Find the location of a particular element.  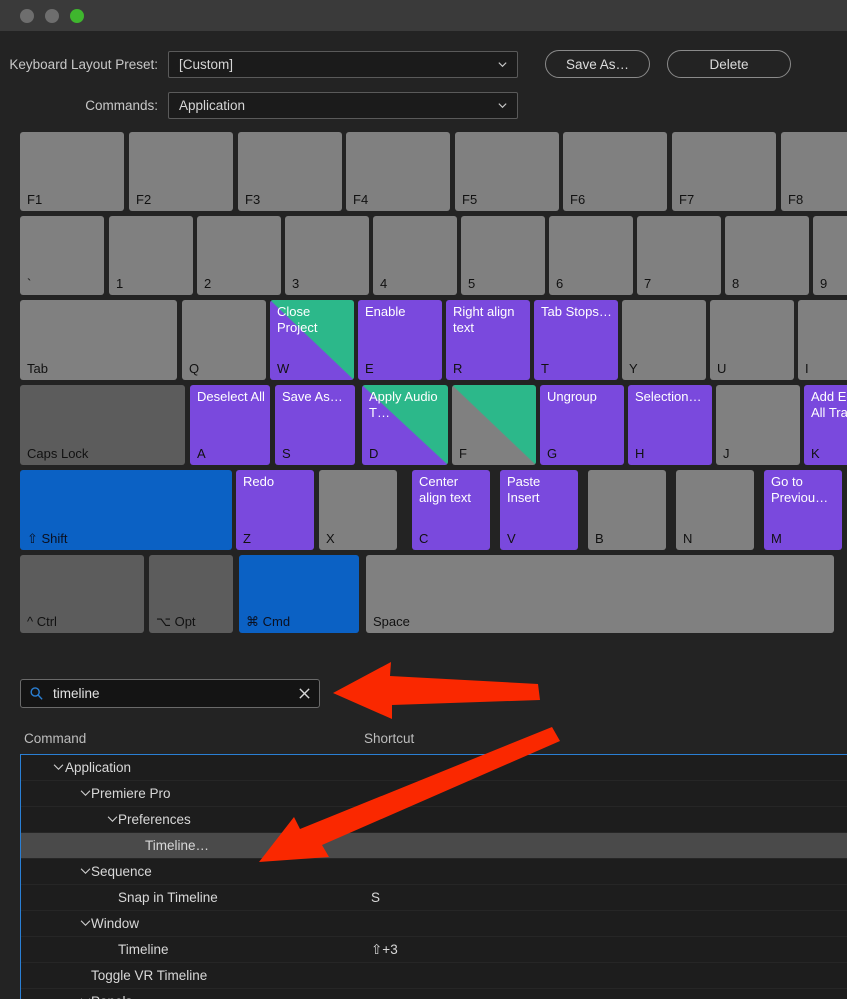

list-item: Preferences is located at coordinates (434, 820).